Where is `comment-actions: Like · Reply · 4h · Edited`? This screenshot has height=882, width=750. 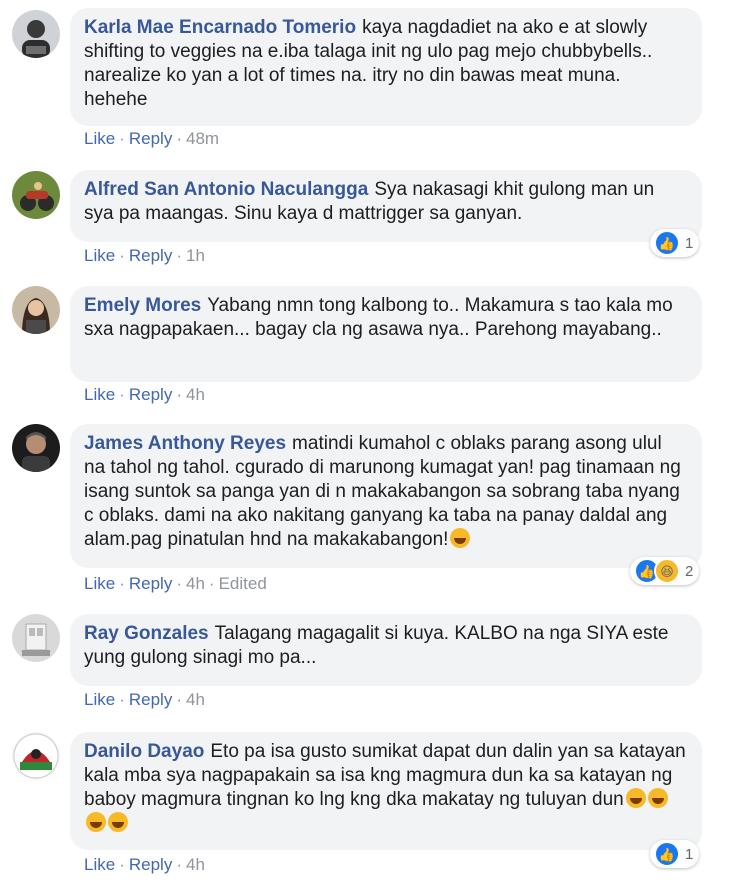 comment-actions: Like · Reply · 4h · Edited is located at coordinates (175, 583).